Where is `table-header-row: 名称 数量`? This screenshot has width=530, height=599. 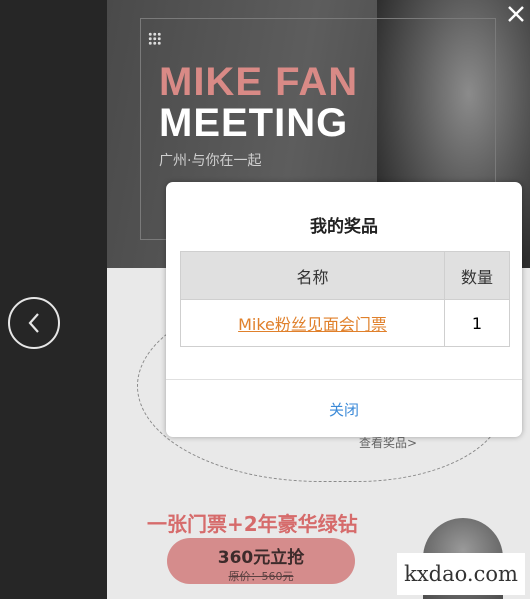
table-header-row: 名称 数量 is located at coordinates (345, 275).